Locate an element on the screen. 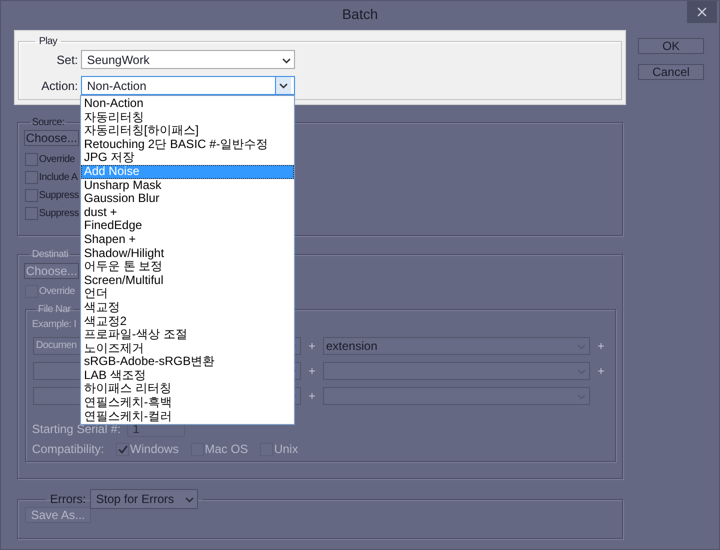  checkbox-label: Windows is located at coordinates (154, 449).